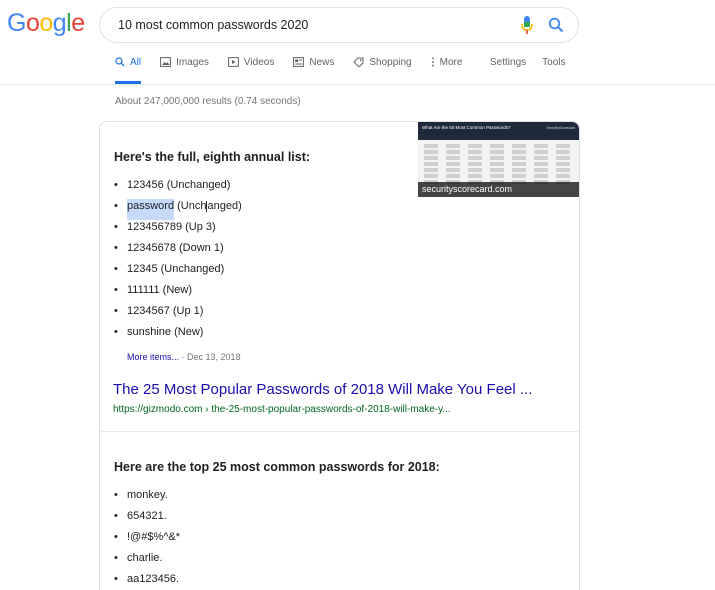  I want to click on search-tabs: All Images Videos News Shopping More, so click(298, 70).